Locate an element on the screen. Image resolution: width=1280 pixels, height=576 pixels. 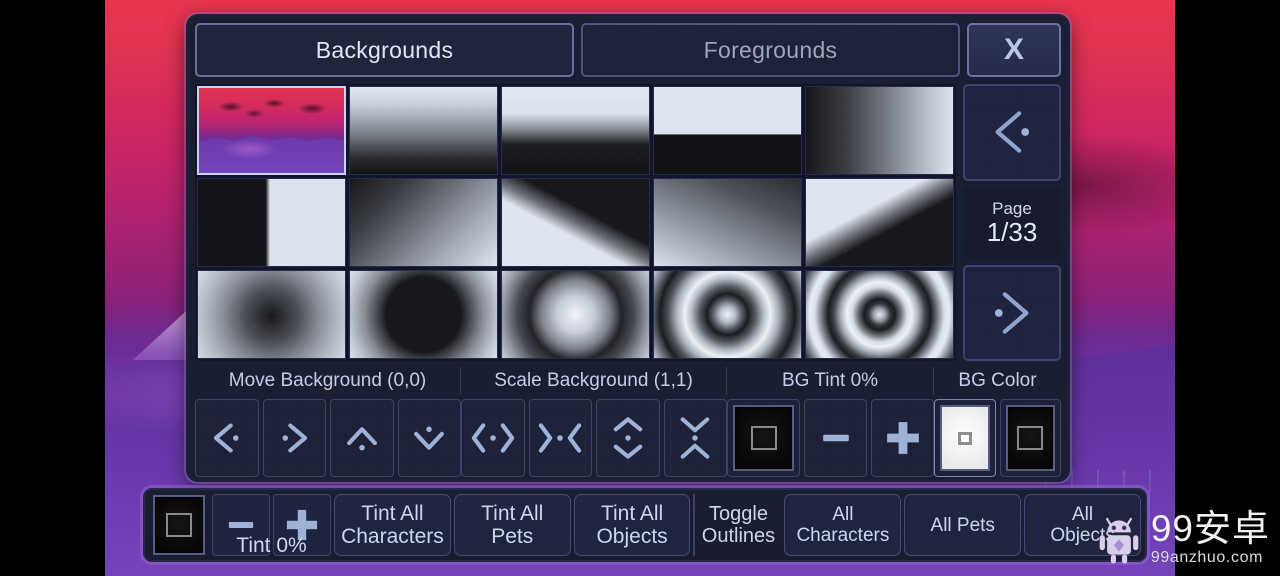
watermark-text: 99安卓 99anzhuo.com is located at coordinates (1210, 539).